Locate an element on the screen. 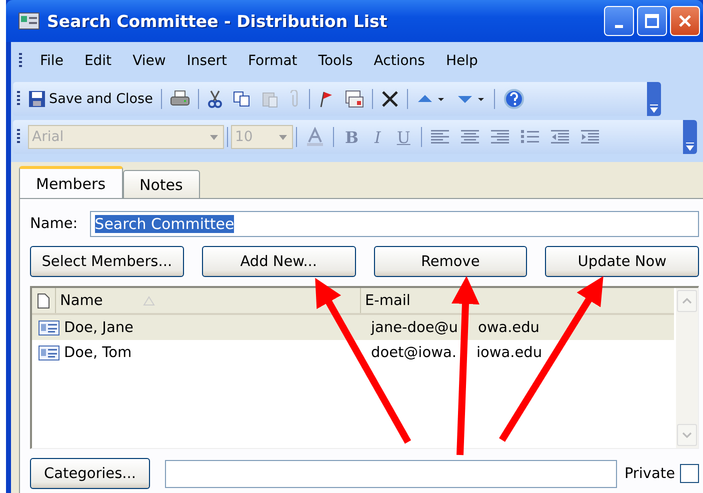 This screenshot has height=493, width=703. list-row: Doe, Jane jane-doe@u owa.edu is located at coordinates (353, 327).